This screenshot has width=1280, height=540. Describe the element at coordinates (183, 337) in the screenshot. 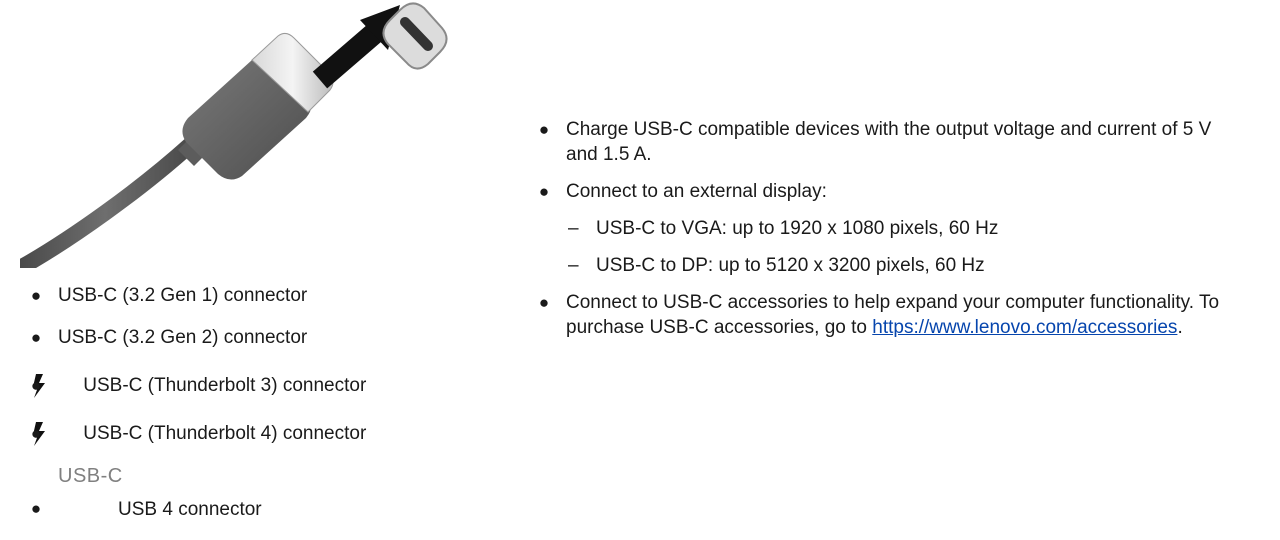

I see `connector-label: USB-C (3.2 Gen 2) connector` at that location.